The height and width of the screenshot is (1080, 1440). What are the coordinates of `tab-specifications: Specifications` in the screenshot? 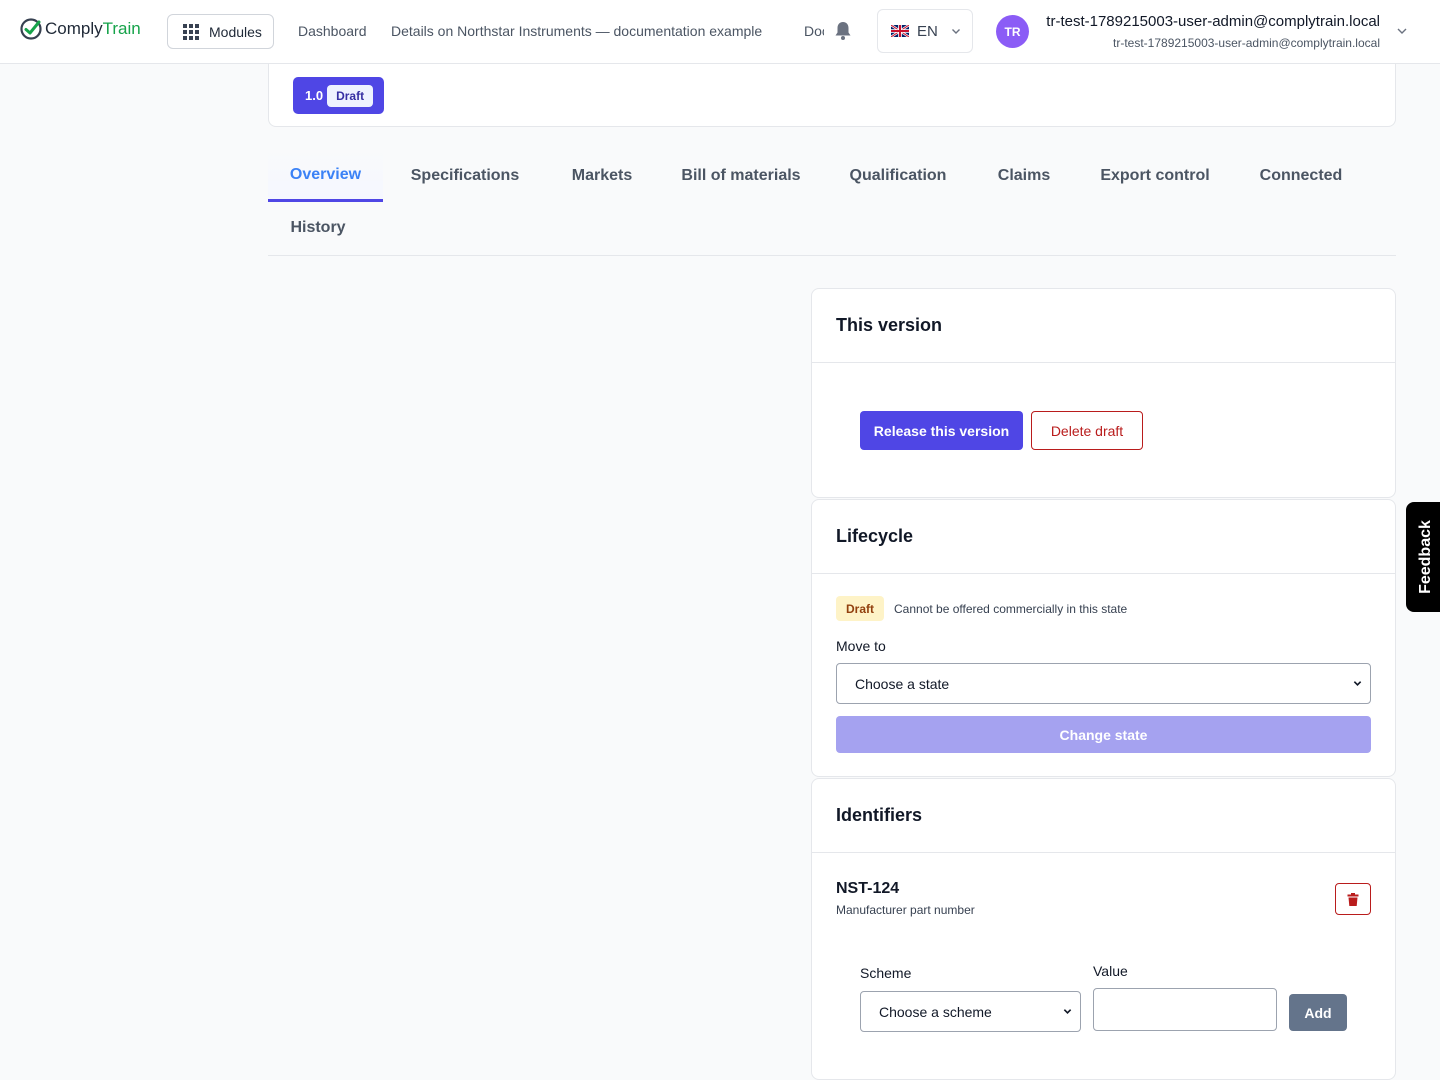 It's located at (465, 176).